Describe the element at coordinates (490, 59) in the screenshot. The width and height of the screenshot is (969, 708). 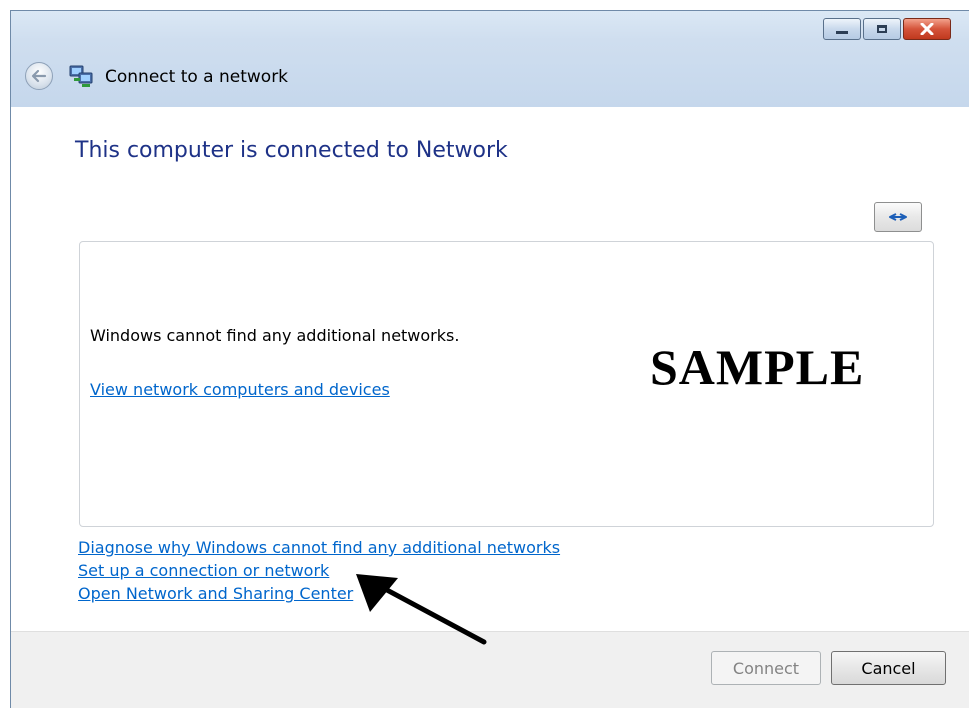
I see `title-bar: Connect to a network` at that location.